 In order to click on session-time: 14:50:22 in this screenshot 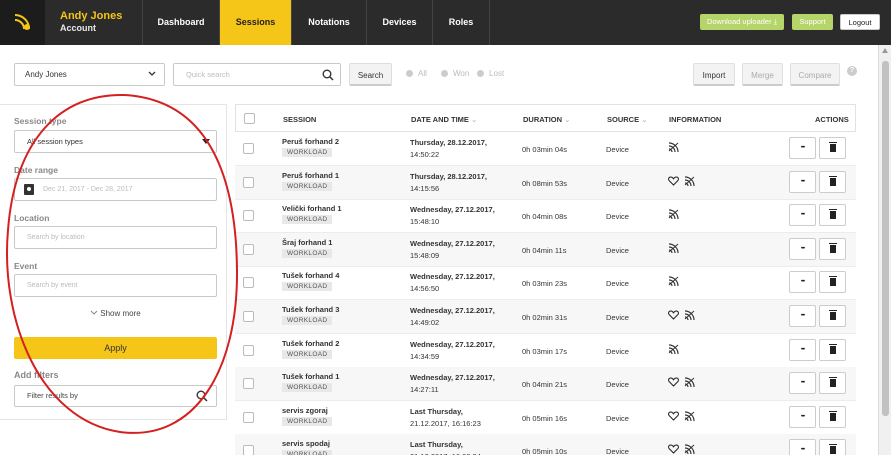, I will do `click(425, 154)`.